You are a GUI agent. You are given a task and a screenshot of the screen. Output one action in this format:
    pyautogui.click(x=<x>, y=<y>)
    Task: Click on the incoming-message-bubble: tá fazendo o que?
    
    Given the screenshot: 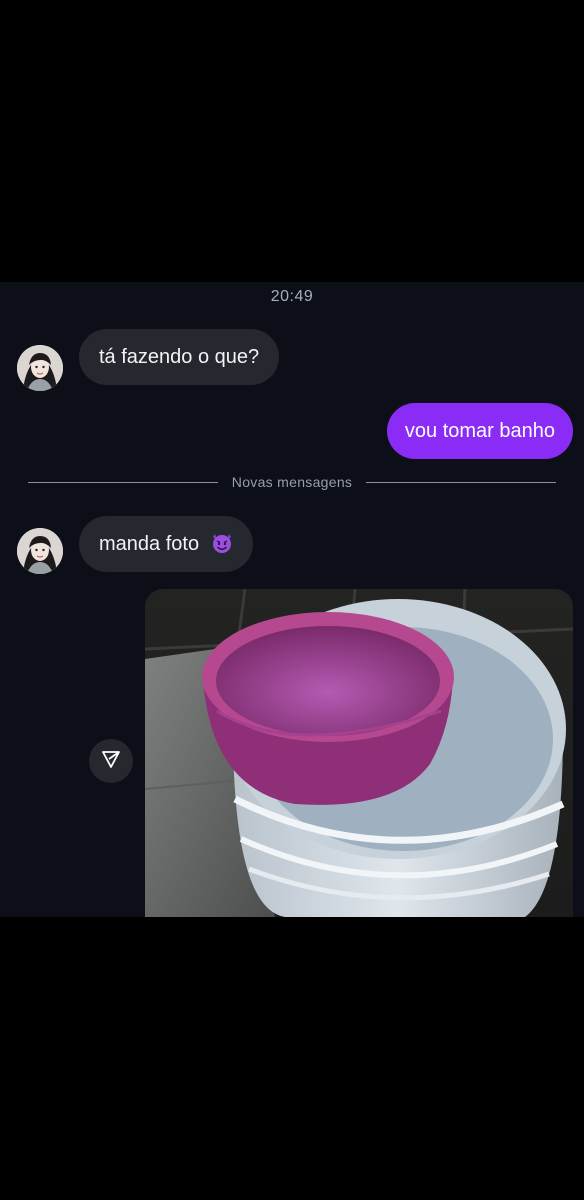 What is the action you would take?
    pyautogui.click(x=179, y=357)
    